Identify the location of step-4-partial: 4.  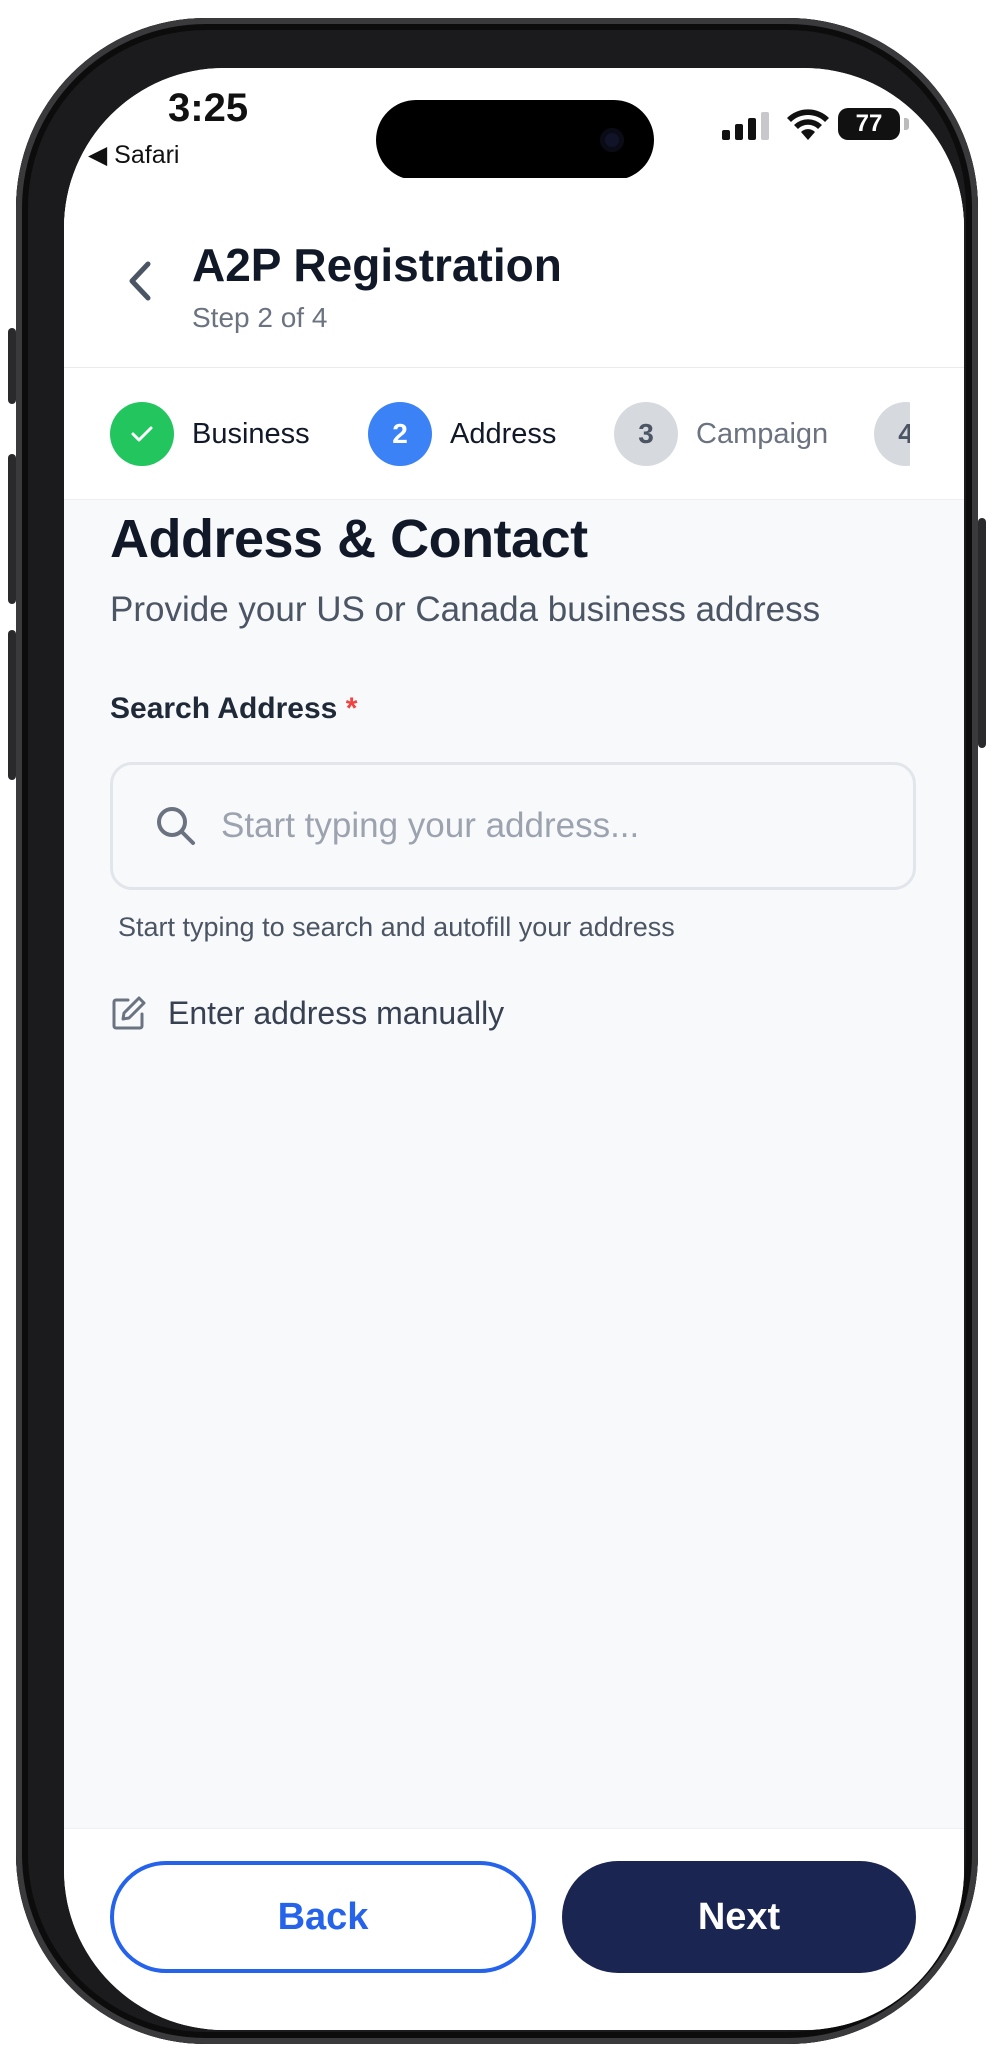
(892, 434).